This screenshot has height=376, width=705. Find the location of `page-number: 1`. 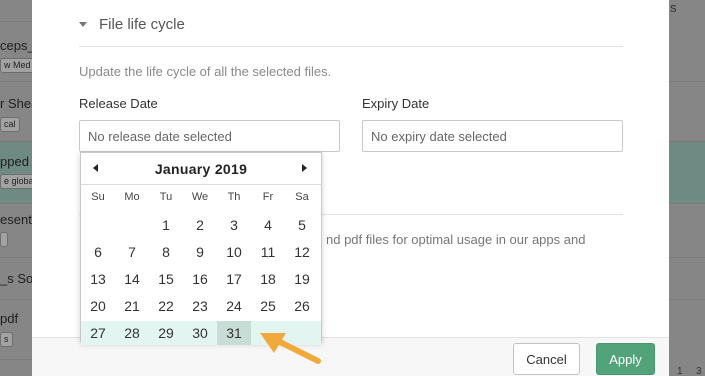

page-number: 1 is located at coordinates (680, 371).